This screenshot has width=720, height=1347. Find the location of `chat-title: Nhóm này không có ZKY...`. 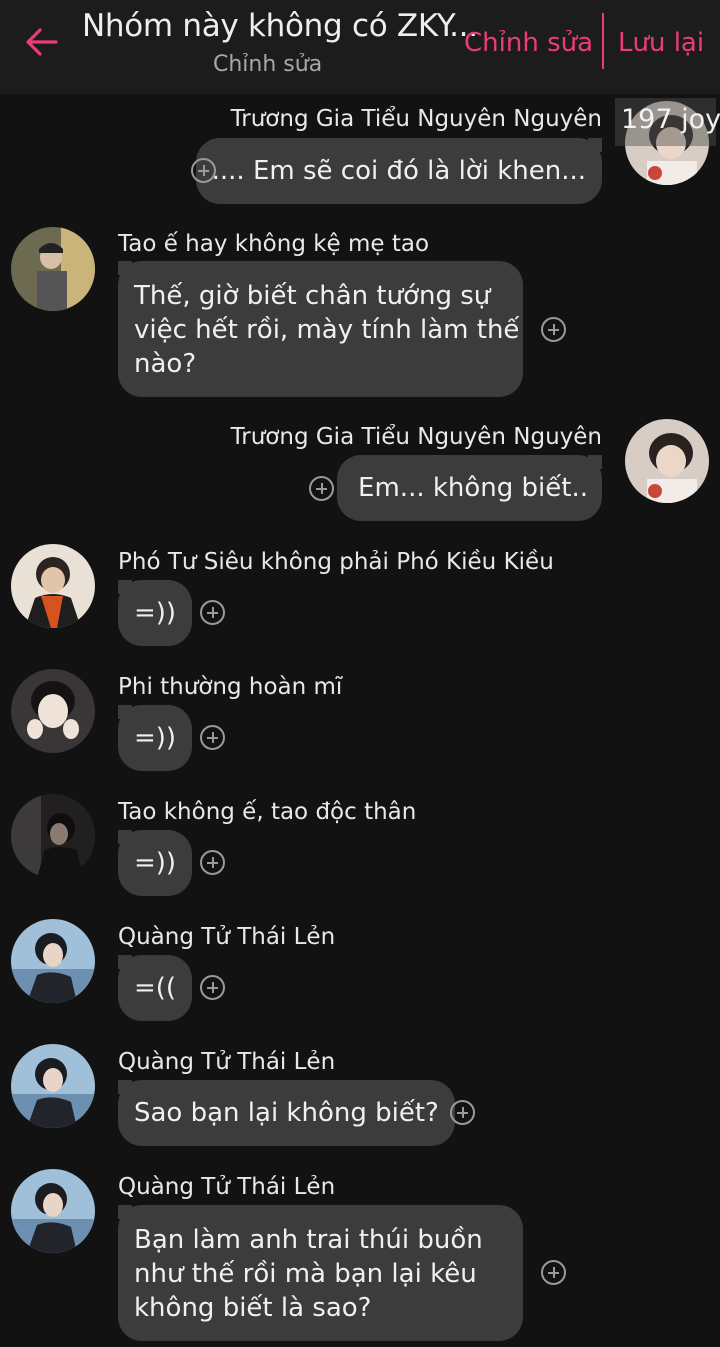

chat-title: Nhóm này không có ZKY... is located at coordinates (280, 26).